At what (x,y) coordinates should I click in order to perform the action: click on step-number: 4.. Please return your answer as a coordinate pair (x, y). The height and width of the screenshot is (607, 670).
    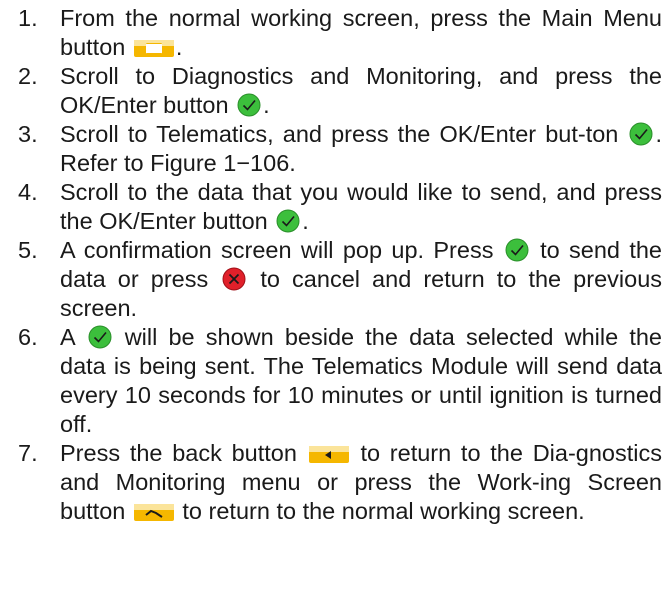
    Looking at the image, I should click on (28, 192).